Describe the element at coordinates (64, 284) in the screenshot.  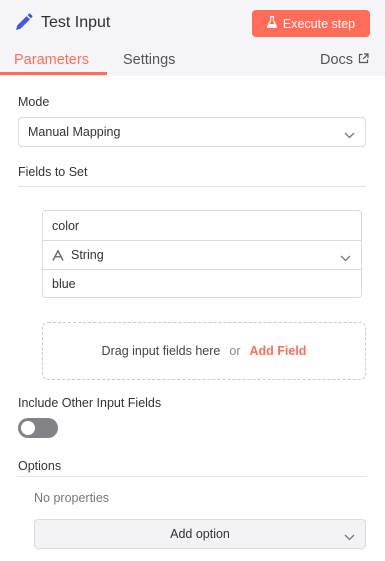
I see `field-value-text: blue` at that location.